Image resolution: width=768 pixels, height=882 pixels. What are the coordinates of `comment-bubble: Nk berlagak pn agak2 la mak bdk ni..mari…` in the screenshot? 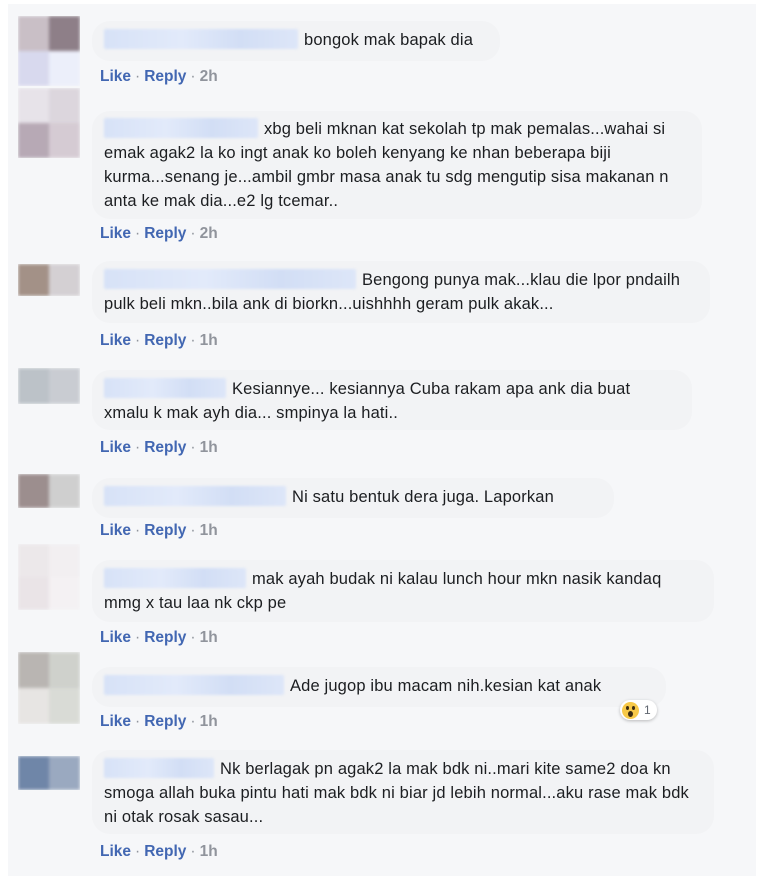 It's located at (403, 792).